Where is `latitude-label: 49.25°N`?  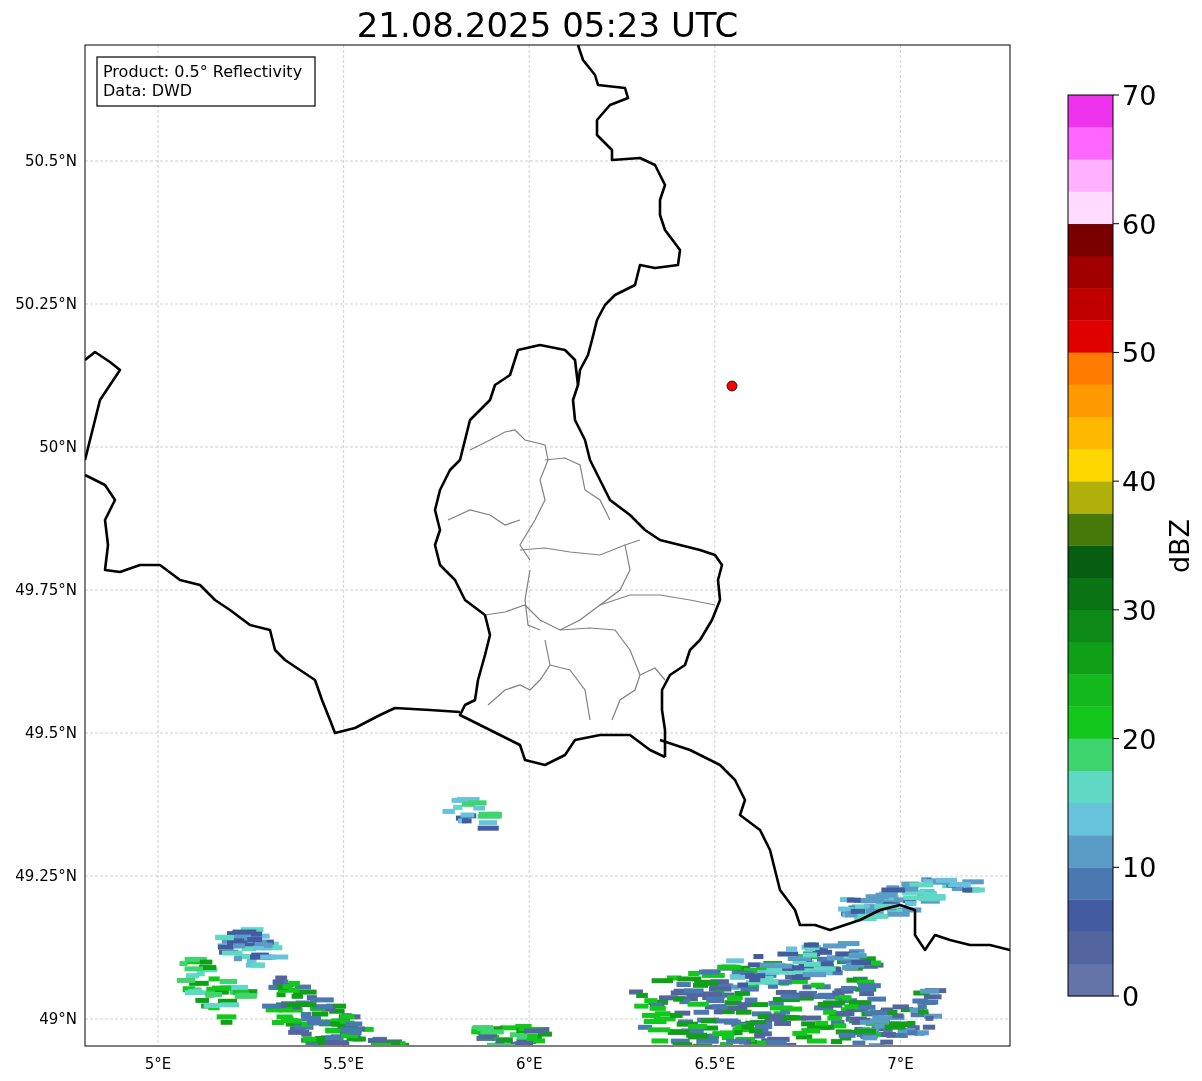
latitude-label: 49.25°N is located at coordinates (46, 876).